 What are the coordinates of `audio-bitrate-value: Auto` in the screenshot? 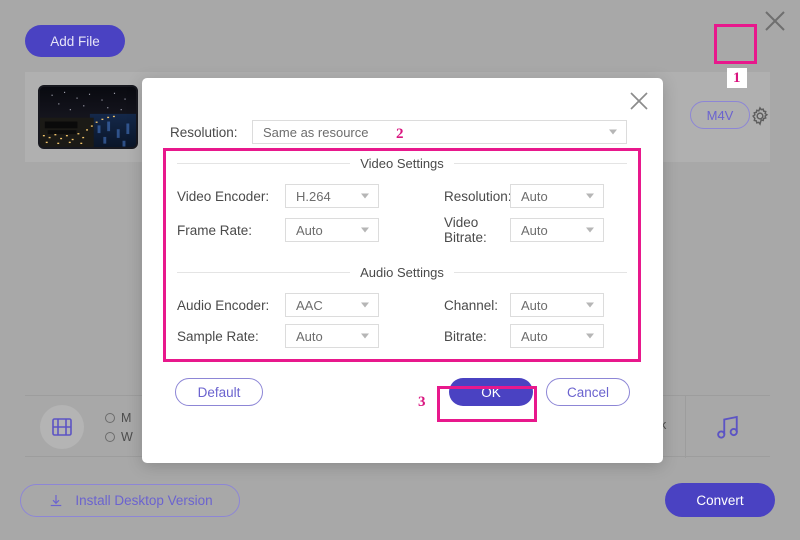 It's located at (534, 336).